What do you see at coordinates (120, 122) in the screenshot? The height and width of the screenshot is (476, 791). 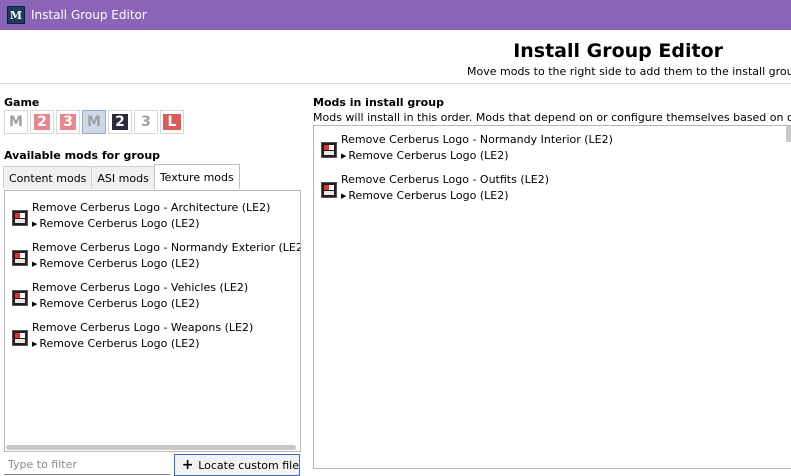 I see `game-le2-button: 2` at bounding box center [120, 122].